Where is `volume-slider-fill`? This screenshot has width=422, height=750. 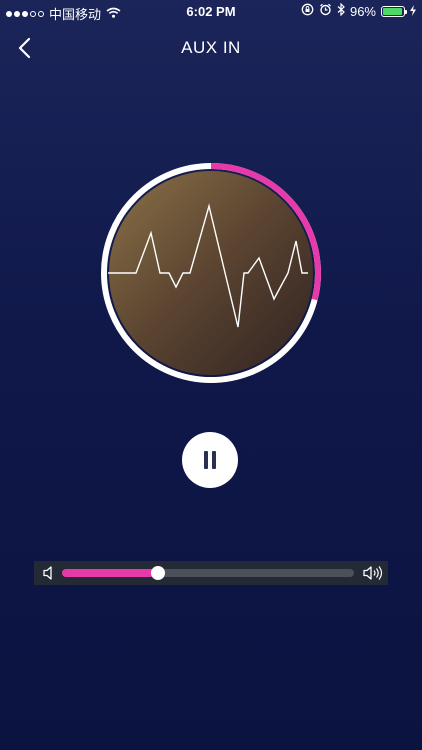 volume-slider-fill is located at coordinates (110, 573).